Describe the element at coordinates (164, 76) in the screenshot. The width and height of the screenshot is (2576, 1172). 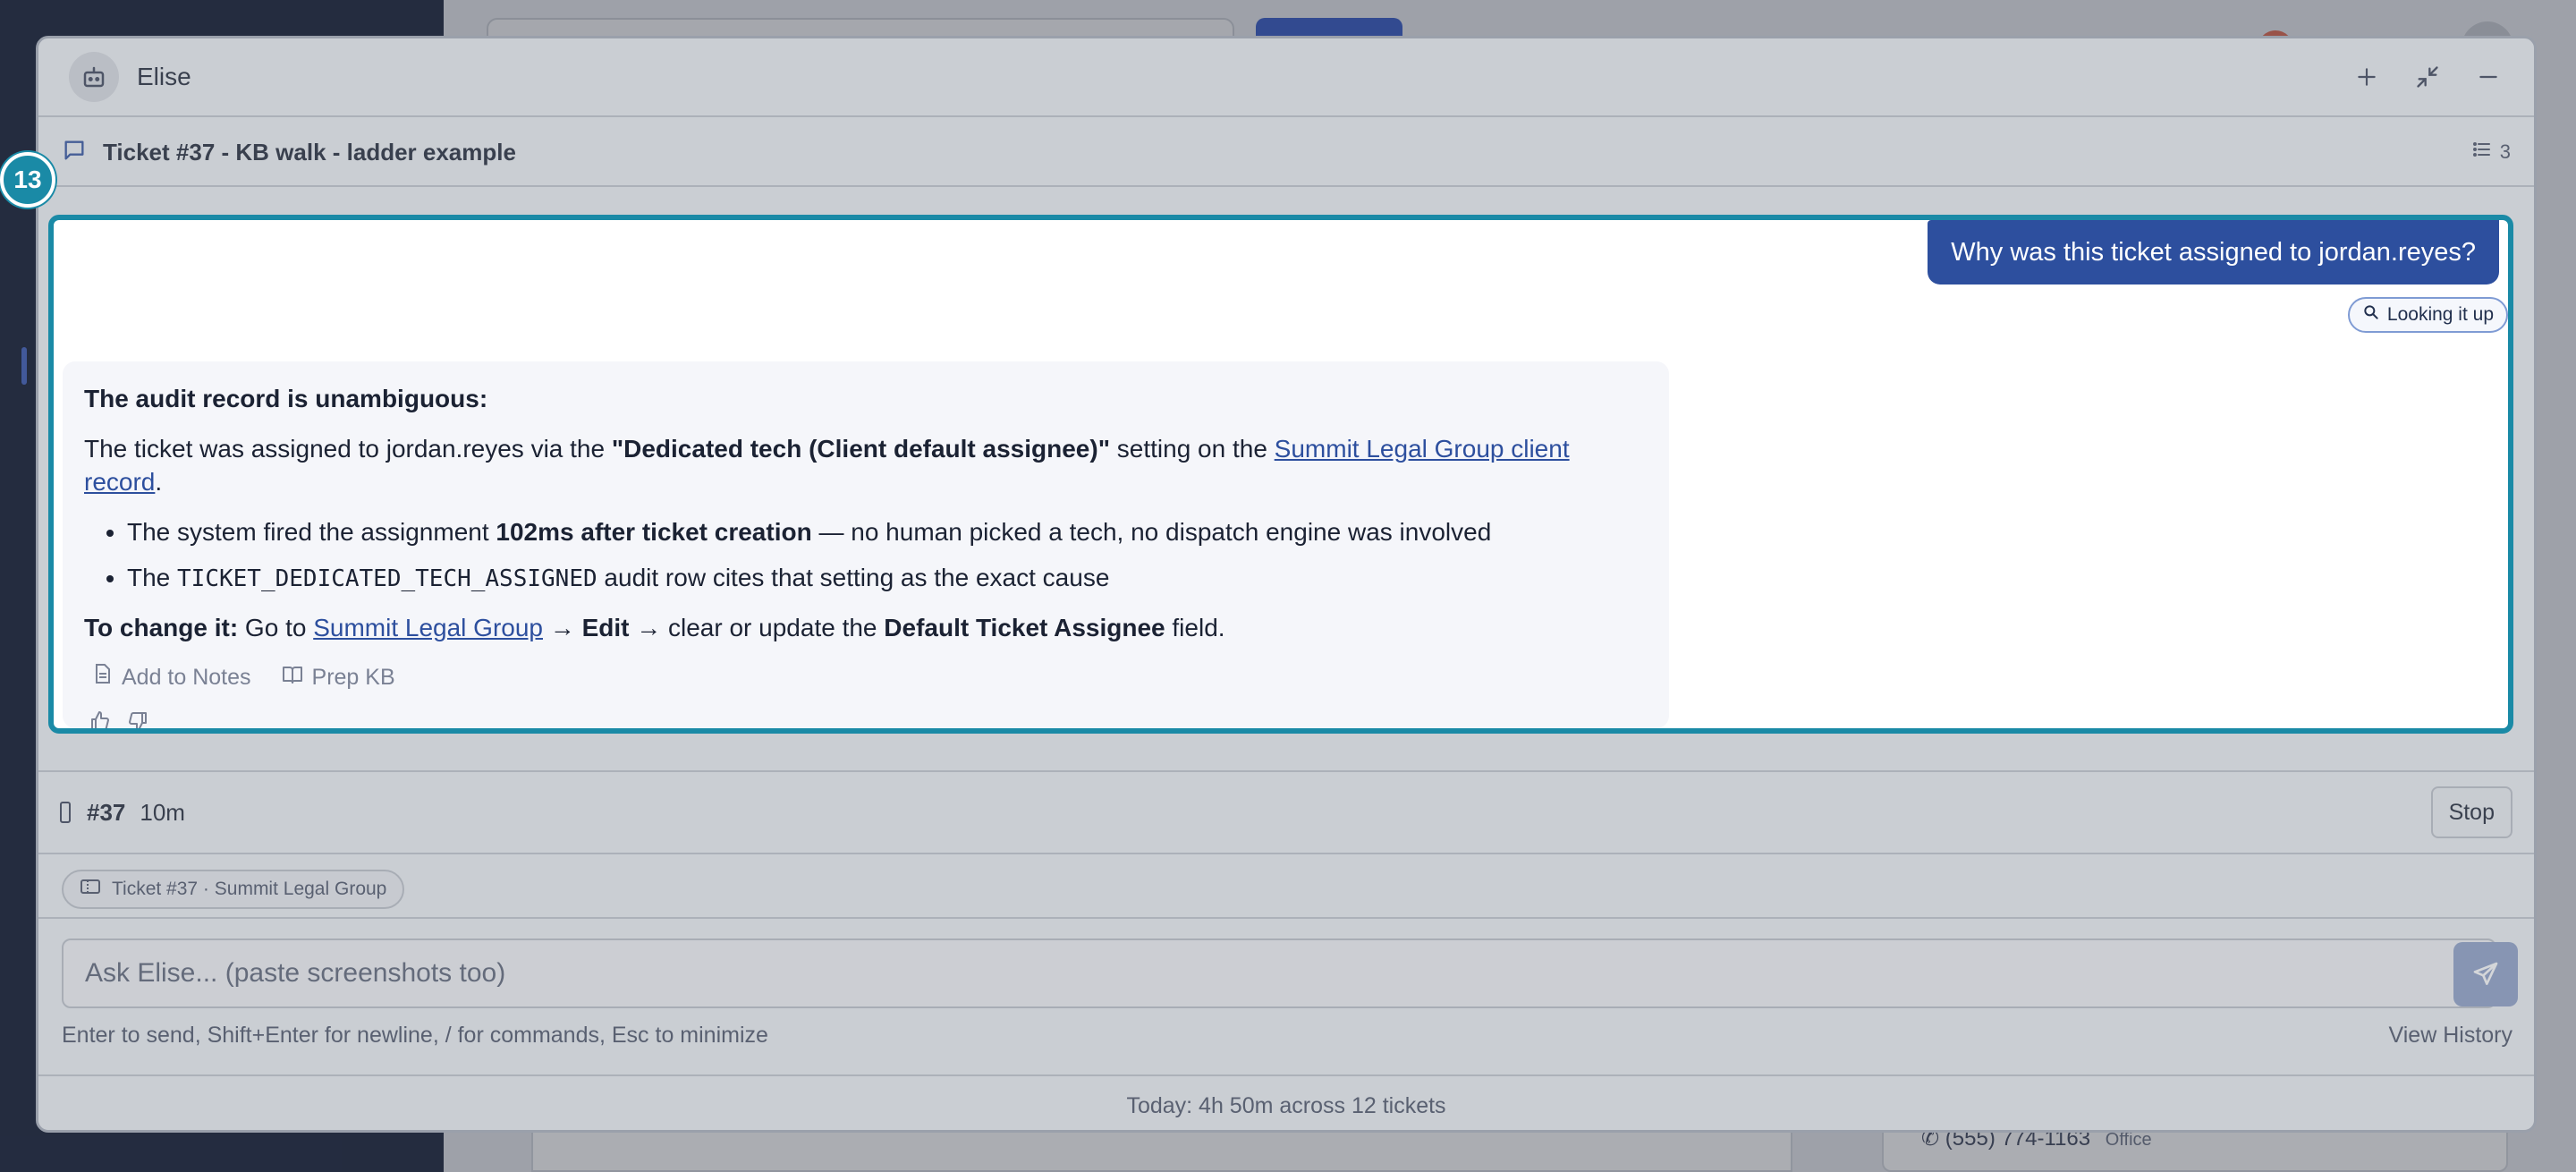
I see `assistant-name: Elise` at that location.